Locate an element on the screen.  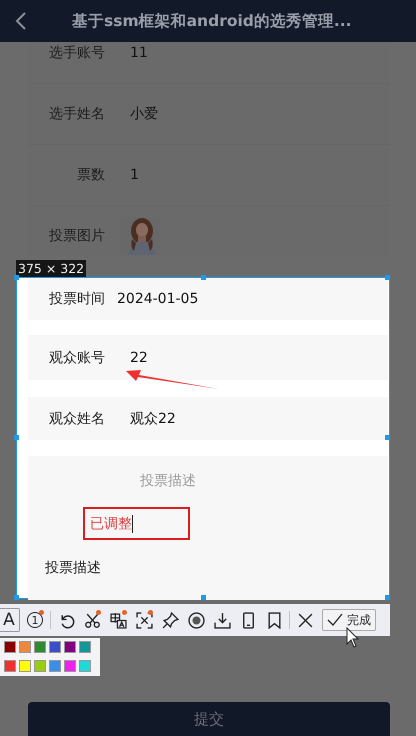
scissors-icon is located at coordinates (92, 620).